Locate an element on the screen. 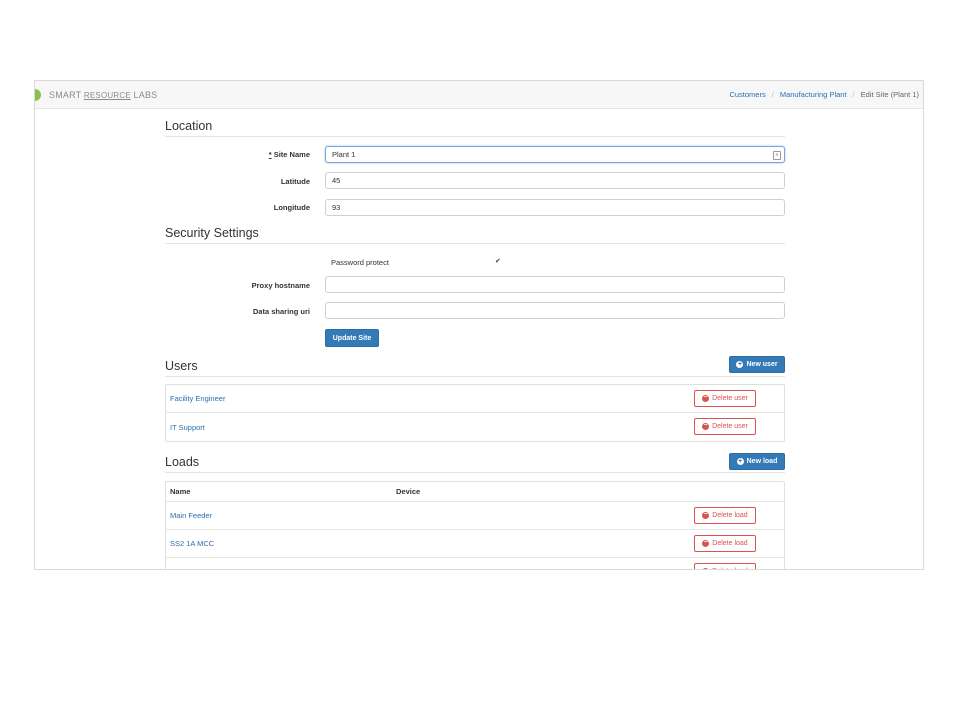 The width and height of the screenshot is (960, 720). brand-text-right: LABS is located at coordinates (145, 94).